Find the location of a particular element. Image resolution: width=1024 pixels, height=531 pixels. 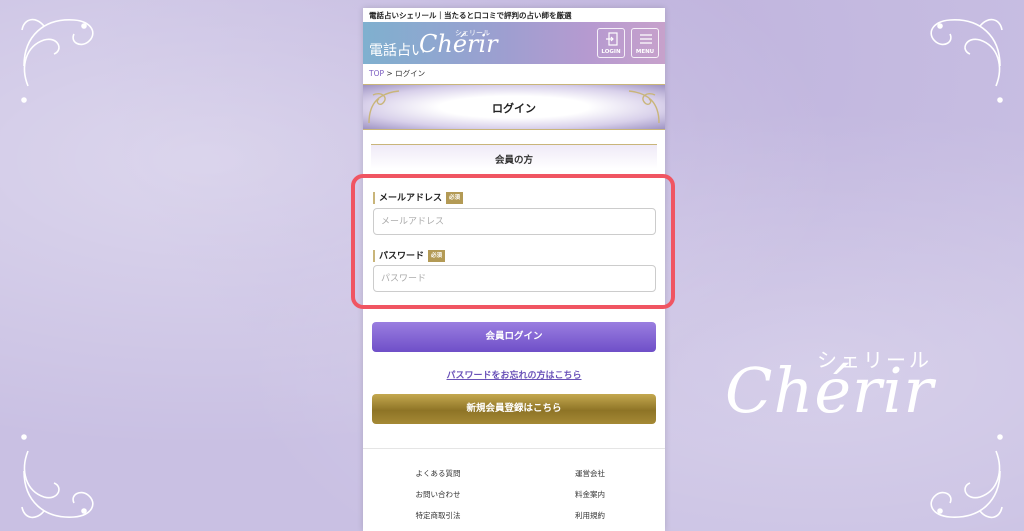

footer-link-faq: よくある質問 is located at coordinates (438, 473).